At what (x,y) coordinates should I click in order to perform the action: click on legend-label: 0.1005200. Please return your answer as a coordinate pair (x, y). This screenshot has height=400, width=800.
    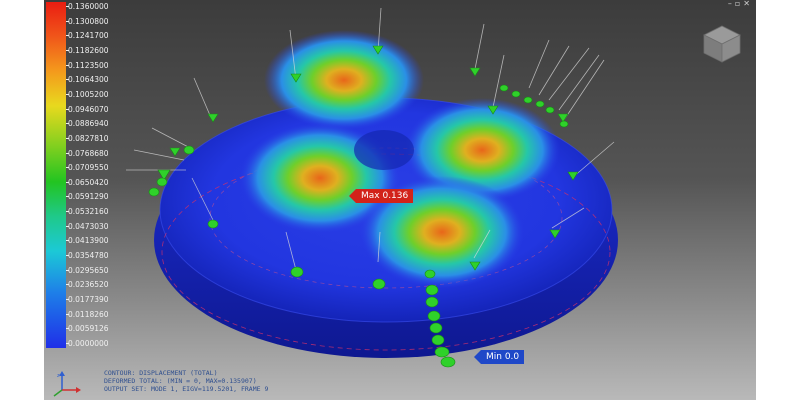
    Looking at the image, I should click on (88, 94).